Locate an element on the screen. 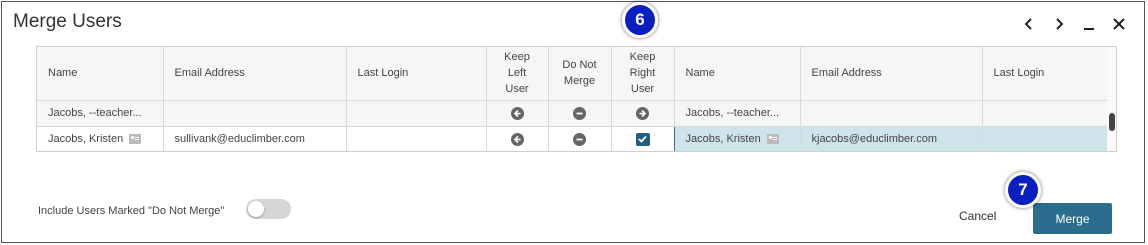  do-not-merge-label-1: Do Not is located at coordinates (579, 65).